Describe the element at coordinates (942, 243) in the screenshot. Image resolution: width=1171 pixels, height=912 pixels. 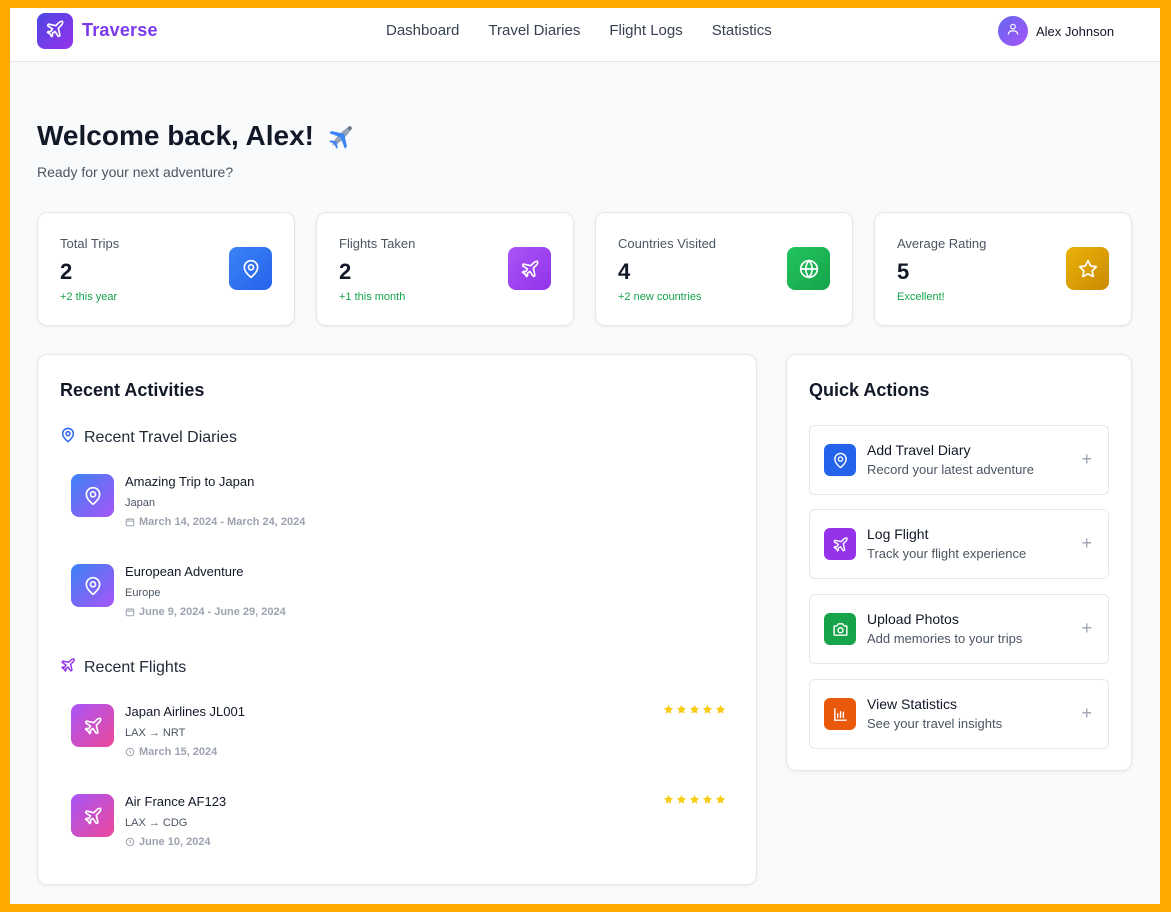
I see `stat-label: Average Rating` at that location.